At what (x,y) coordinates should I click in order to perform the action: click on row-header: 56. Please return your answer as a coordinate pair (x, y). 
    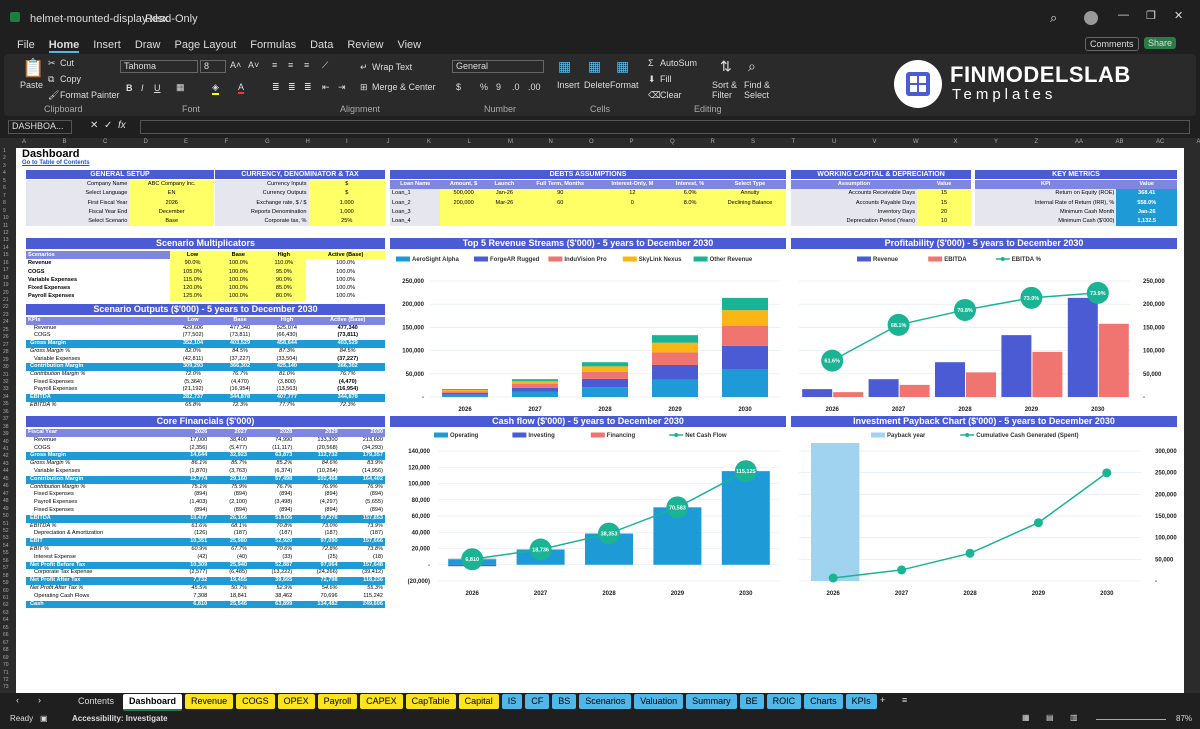
    Looking at the image, I should click on (6, 561).